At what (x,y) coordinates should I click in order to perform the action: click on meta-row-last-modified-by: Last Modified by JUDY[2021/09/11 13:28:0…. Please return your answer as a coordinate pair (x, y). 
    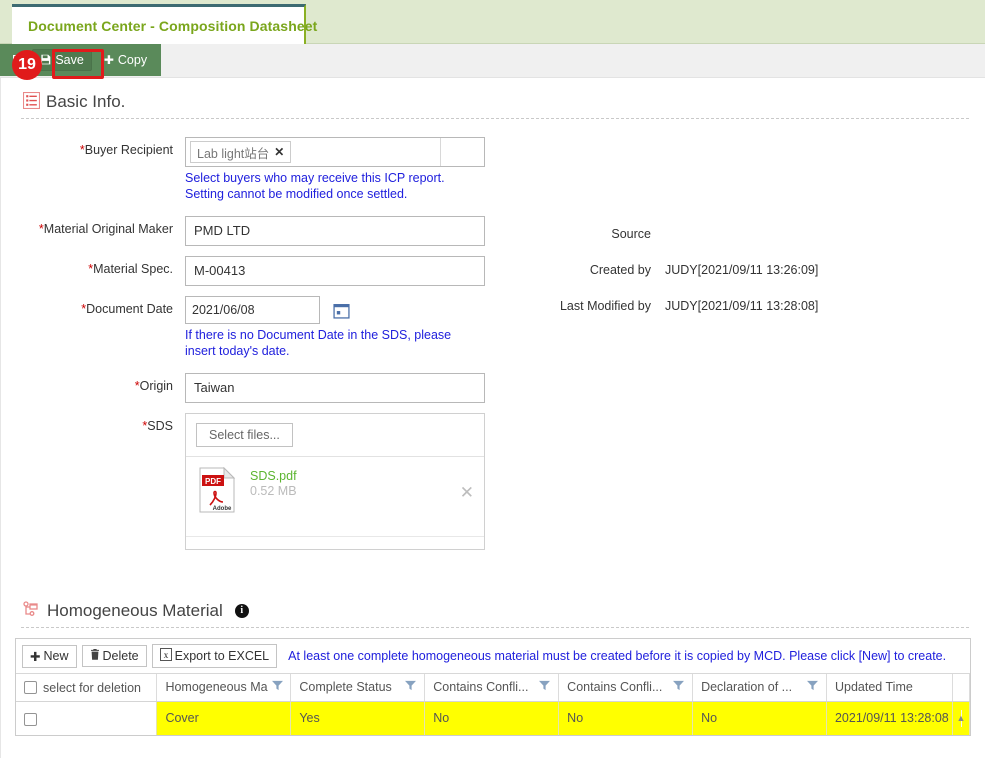
    Looking at the image, I should click on (735, 306).